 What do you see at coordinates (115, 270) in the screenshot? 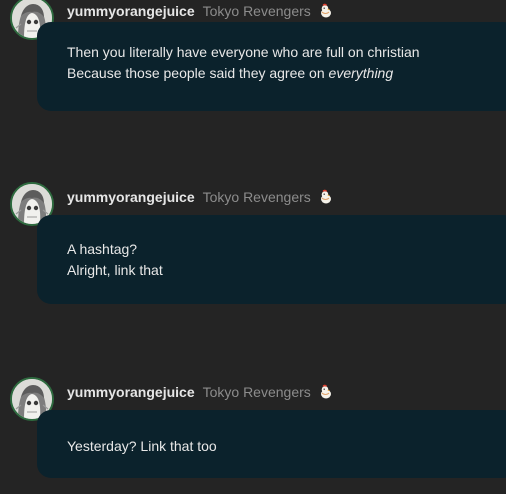
I see `message-line: Alright, link that` at bounding box center [115, 270].